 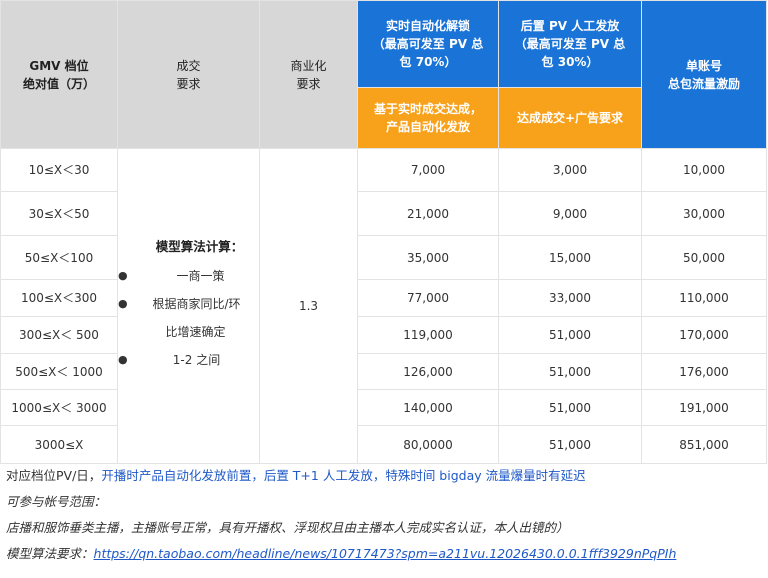 What do you see at coordinates (428, 213) in the screenshot?
I see `realtime-cell: 21,000` at bounding box center [428, 213].